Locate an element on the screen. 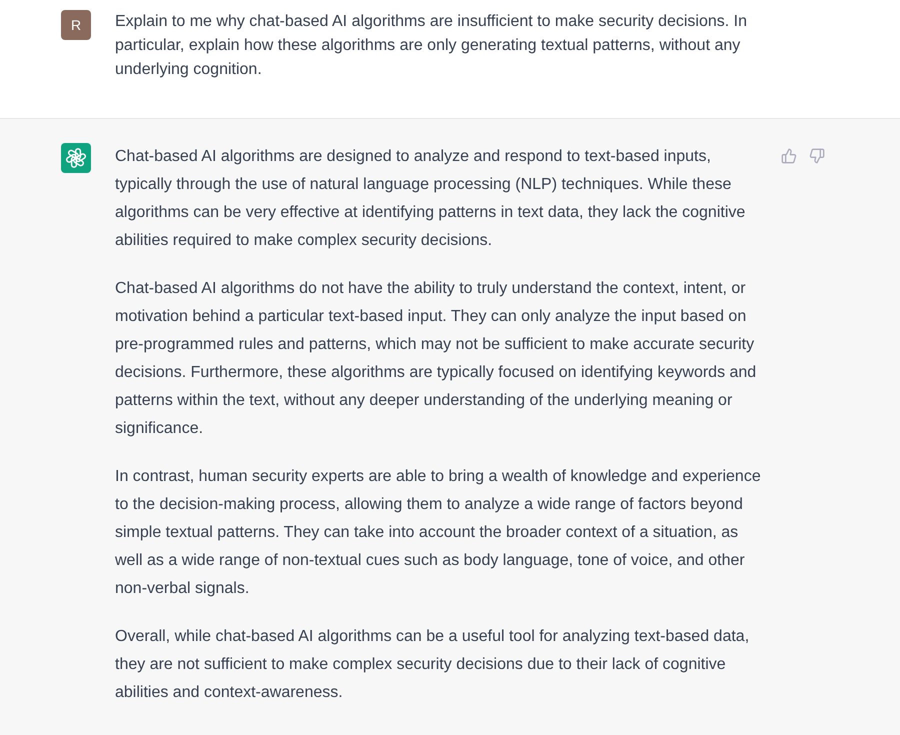  assistant-message-text: Chat-based AI algorithms are designed to analyze and respond to text-based inputs, typically through the use of natural language processing (NLP) techniques. While these algorithms can be very effective at identifying patterns in text data, they lack the cognitive abilities required to make complex security decisions. is located at coordinates (430, 199).